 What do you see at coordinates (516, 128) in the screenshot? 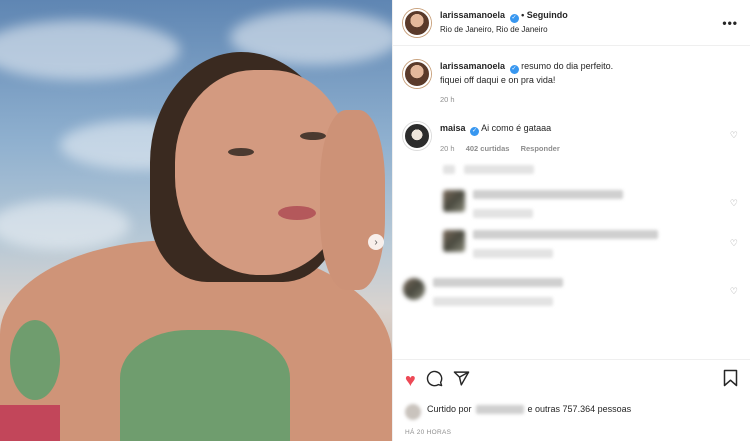
I see `comment-text: Ai como é gataaa` at bounding box center [516, 128].